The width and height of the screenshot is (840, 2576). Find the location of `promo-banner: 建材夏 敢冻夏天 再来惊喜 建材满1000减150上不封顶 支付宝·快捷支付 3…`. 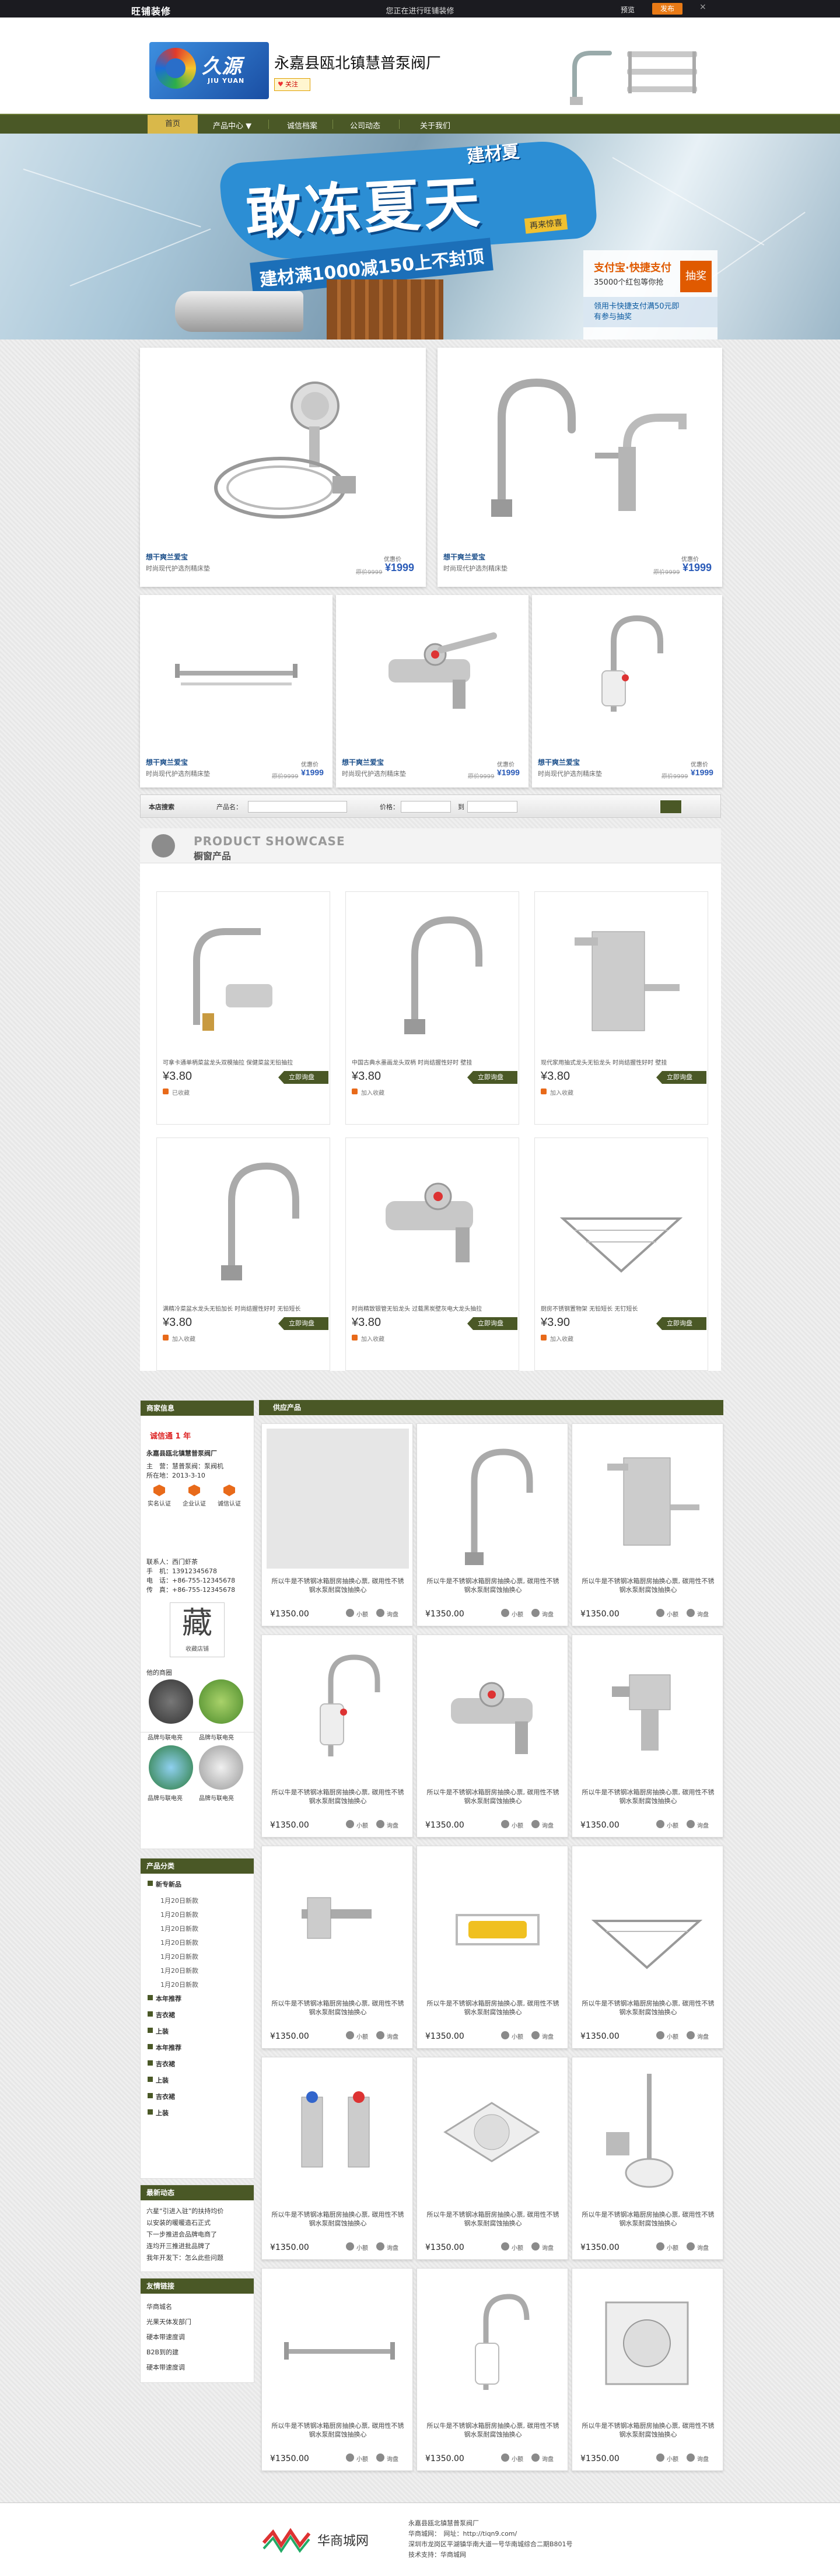

promo-banner: 建材夏 敢冻夏天 再来惊喜 建材满1000减150上不封顶 支付宝·快捷支付 3… is located at coordinates (420, 237).